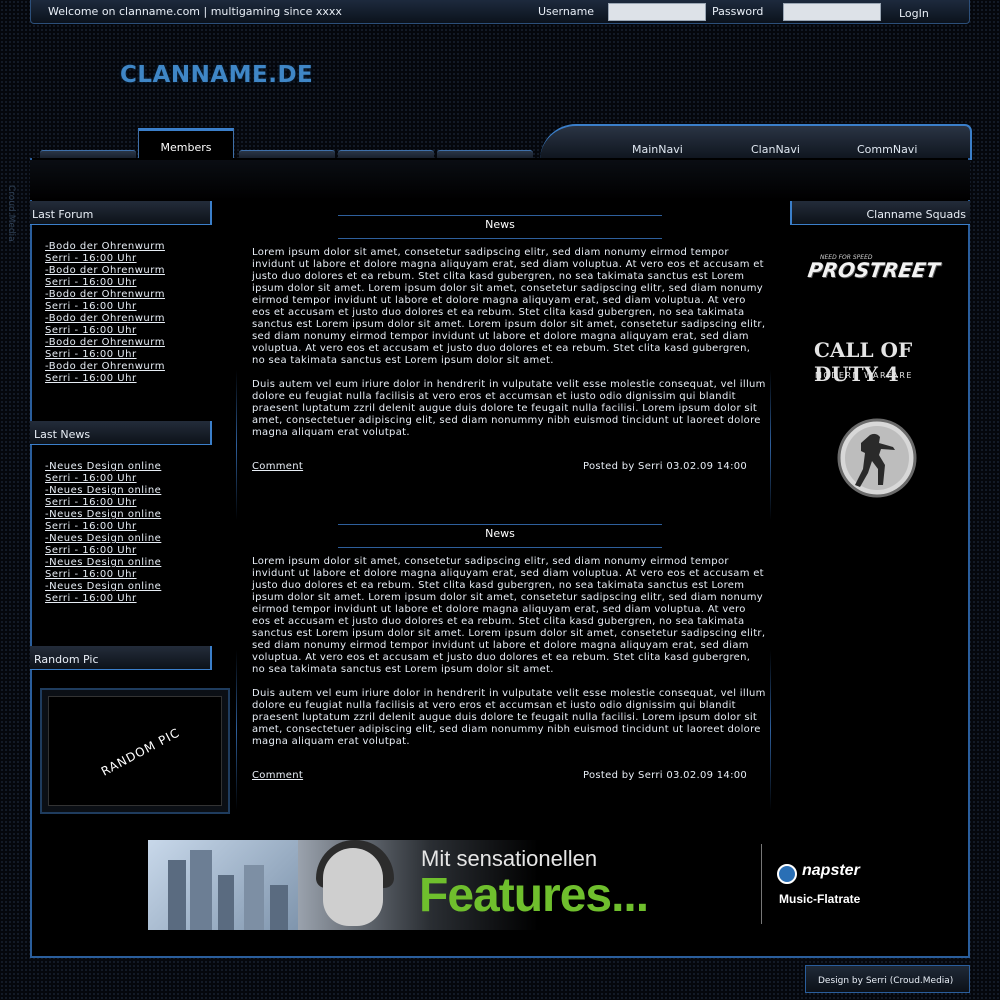 The image size is (1000, 1000). What do you see at coordinates (874, 270) in the screenshot?
I see `nfs-logo-text: PROSTREET` at bounding box center [874, 270].